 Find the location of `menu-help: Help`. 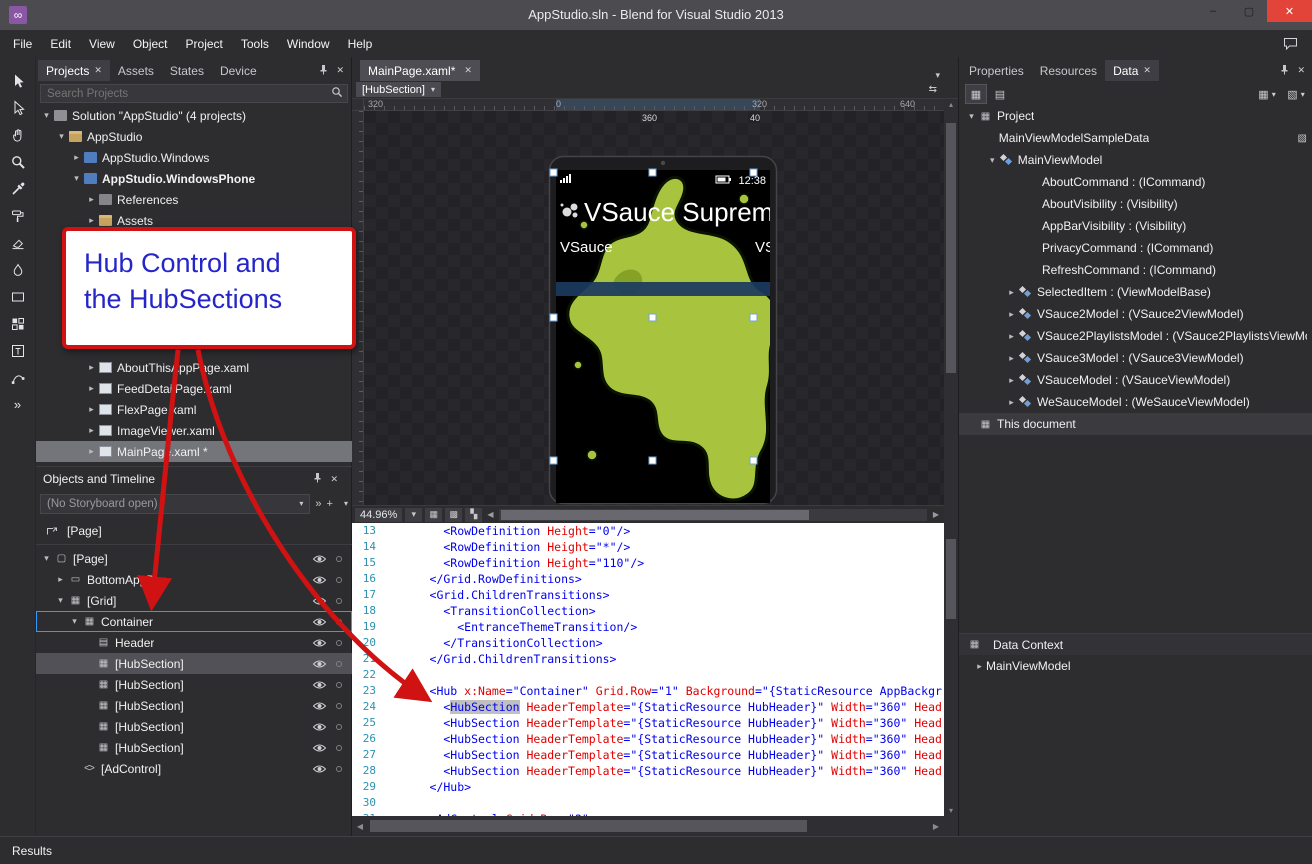

menu-help: Help is located at coordinates (360, 44).